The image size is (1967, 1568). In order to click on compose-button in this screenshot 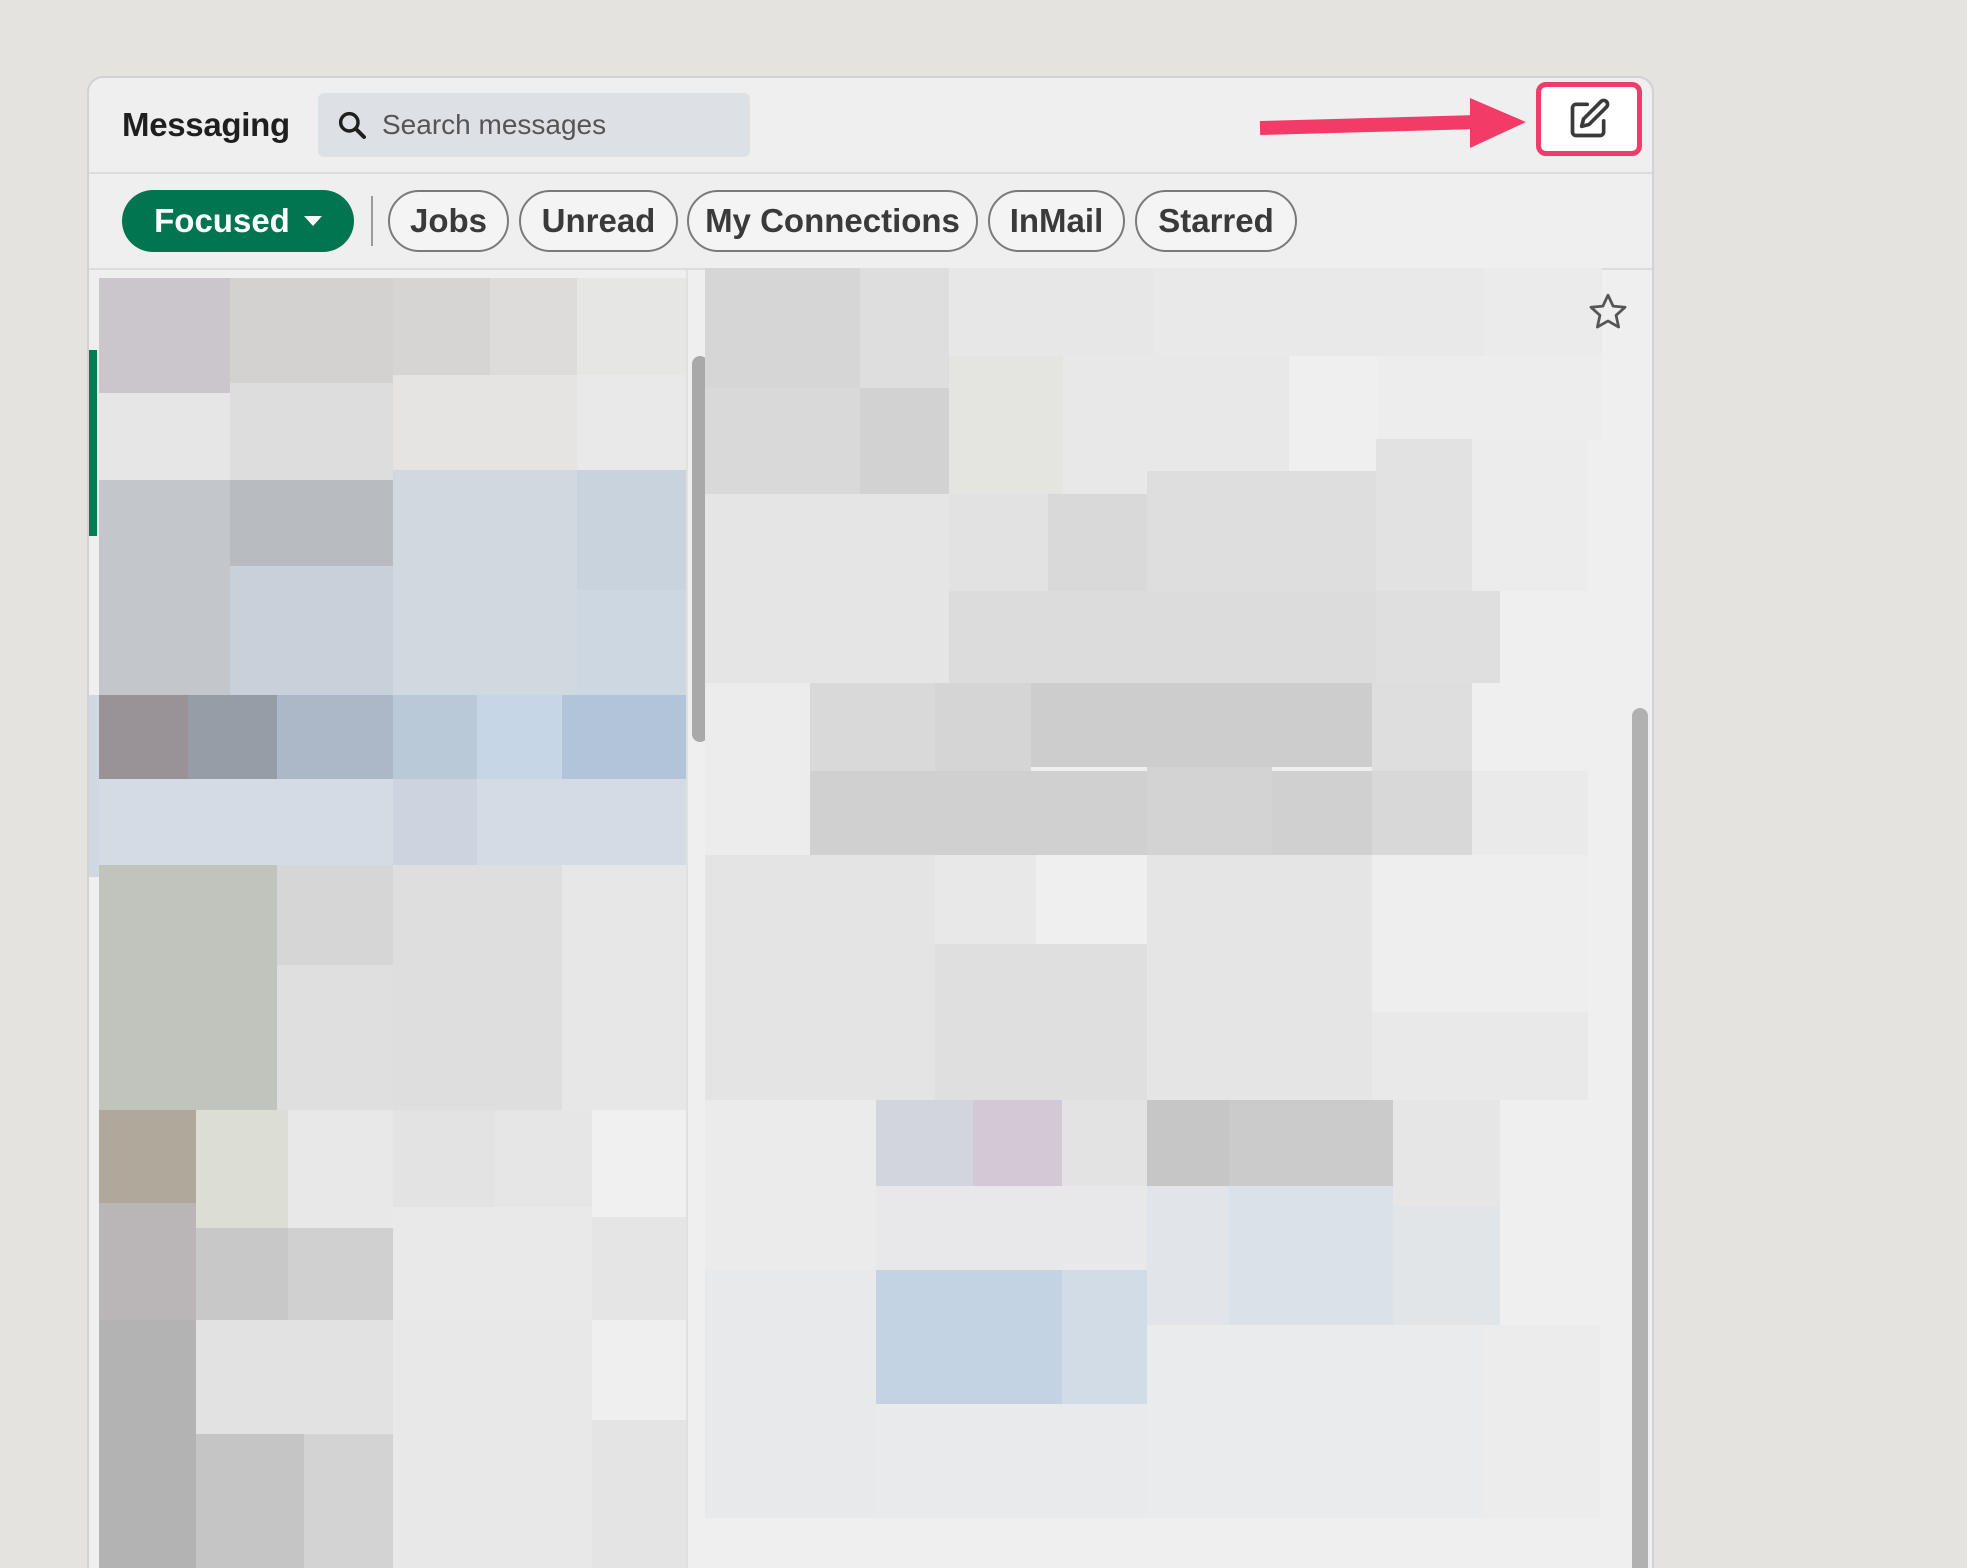, I will do `click(1589, 119)`.